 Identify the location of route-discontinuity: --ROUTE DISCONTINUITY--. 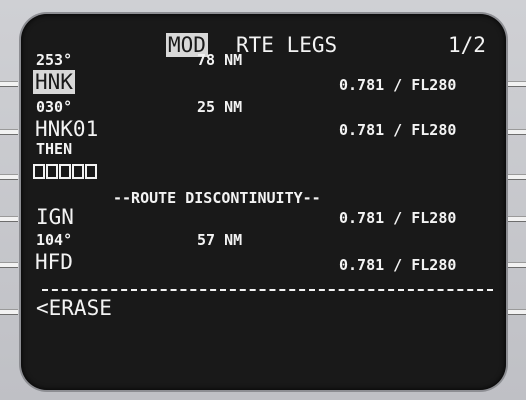
(217, 198).